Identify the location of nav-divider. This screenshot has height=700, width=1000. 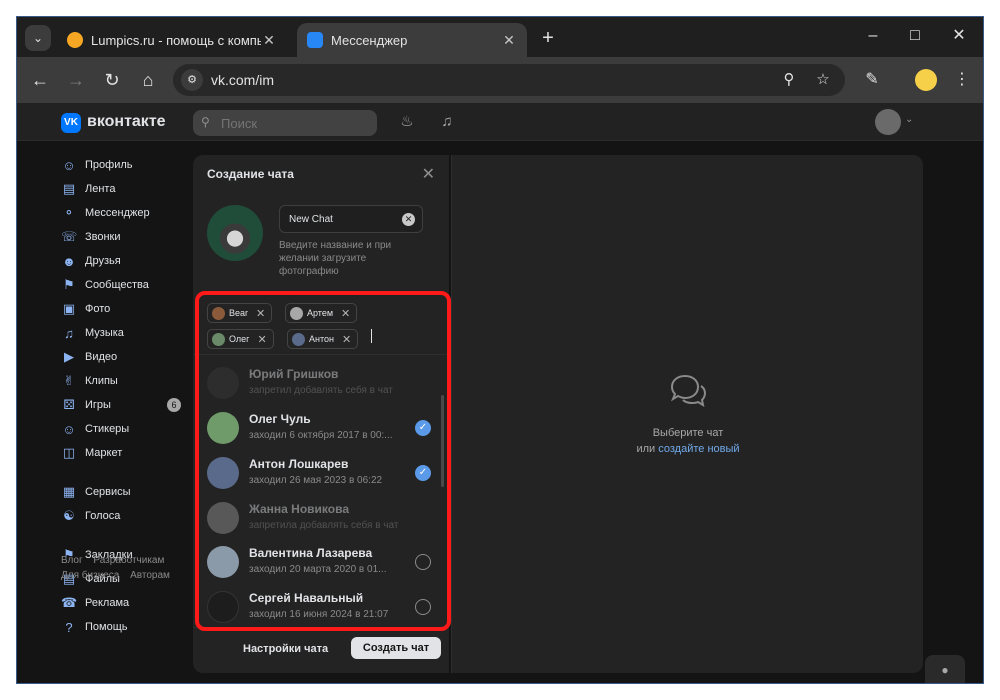
(121, 472).